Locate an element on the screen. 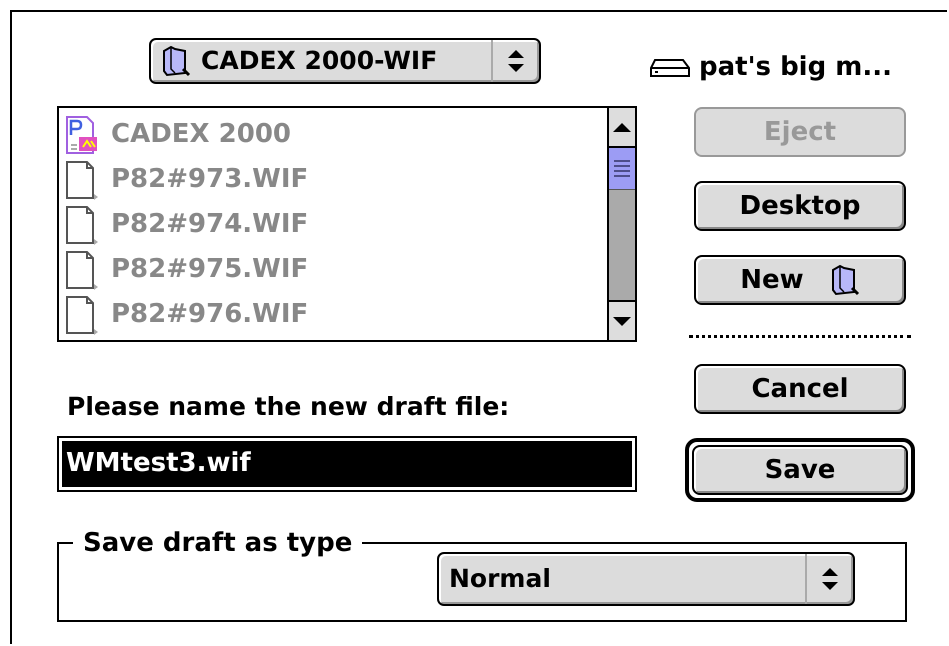 The image size is (949, 646). folder-popup: CADEX 2000-WIF is located at coordinates (345, 61).